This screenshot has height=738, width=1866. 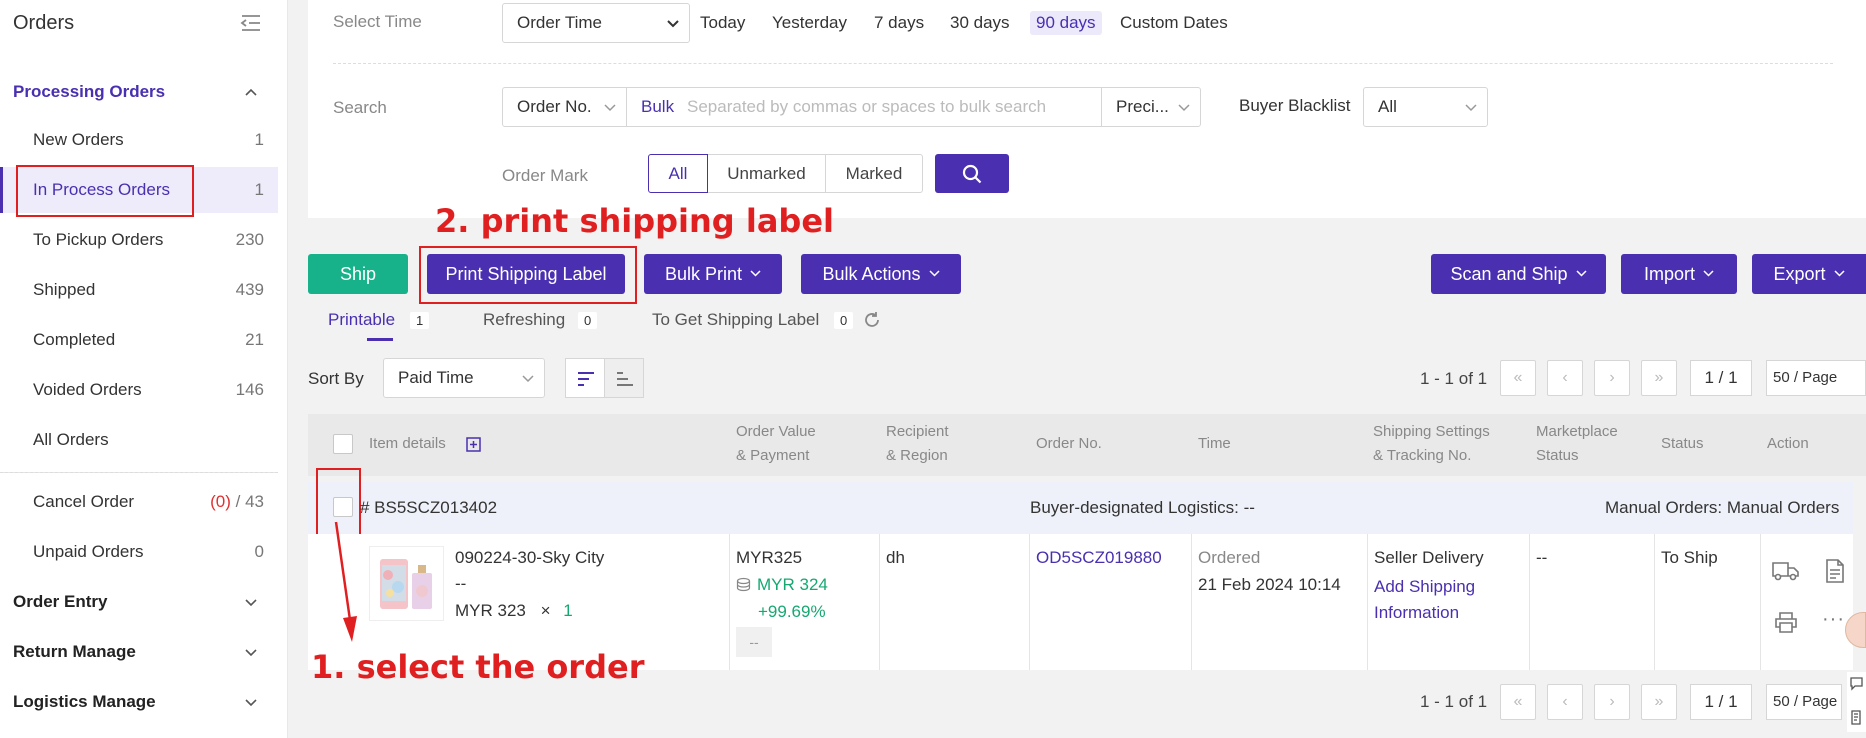 What do you see at coordinates (767, 173) in the screenshot?
I see `order-mark-unmarked: Unmarked` at bounding box center [767, 173].